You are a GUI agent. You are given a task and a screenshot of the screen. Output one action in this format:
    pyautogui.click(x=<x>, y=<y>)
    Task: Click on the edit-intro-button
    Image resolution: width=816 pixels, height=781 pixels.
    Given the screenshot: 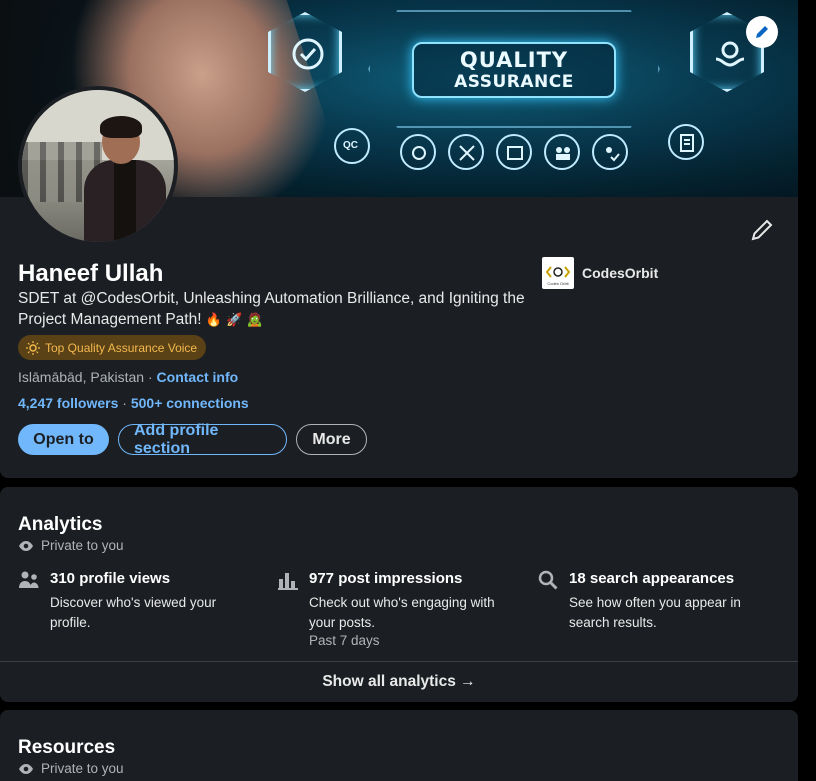 What is the action you would take?
    pyautogui.click(x=762, y=230)
    